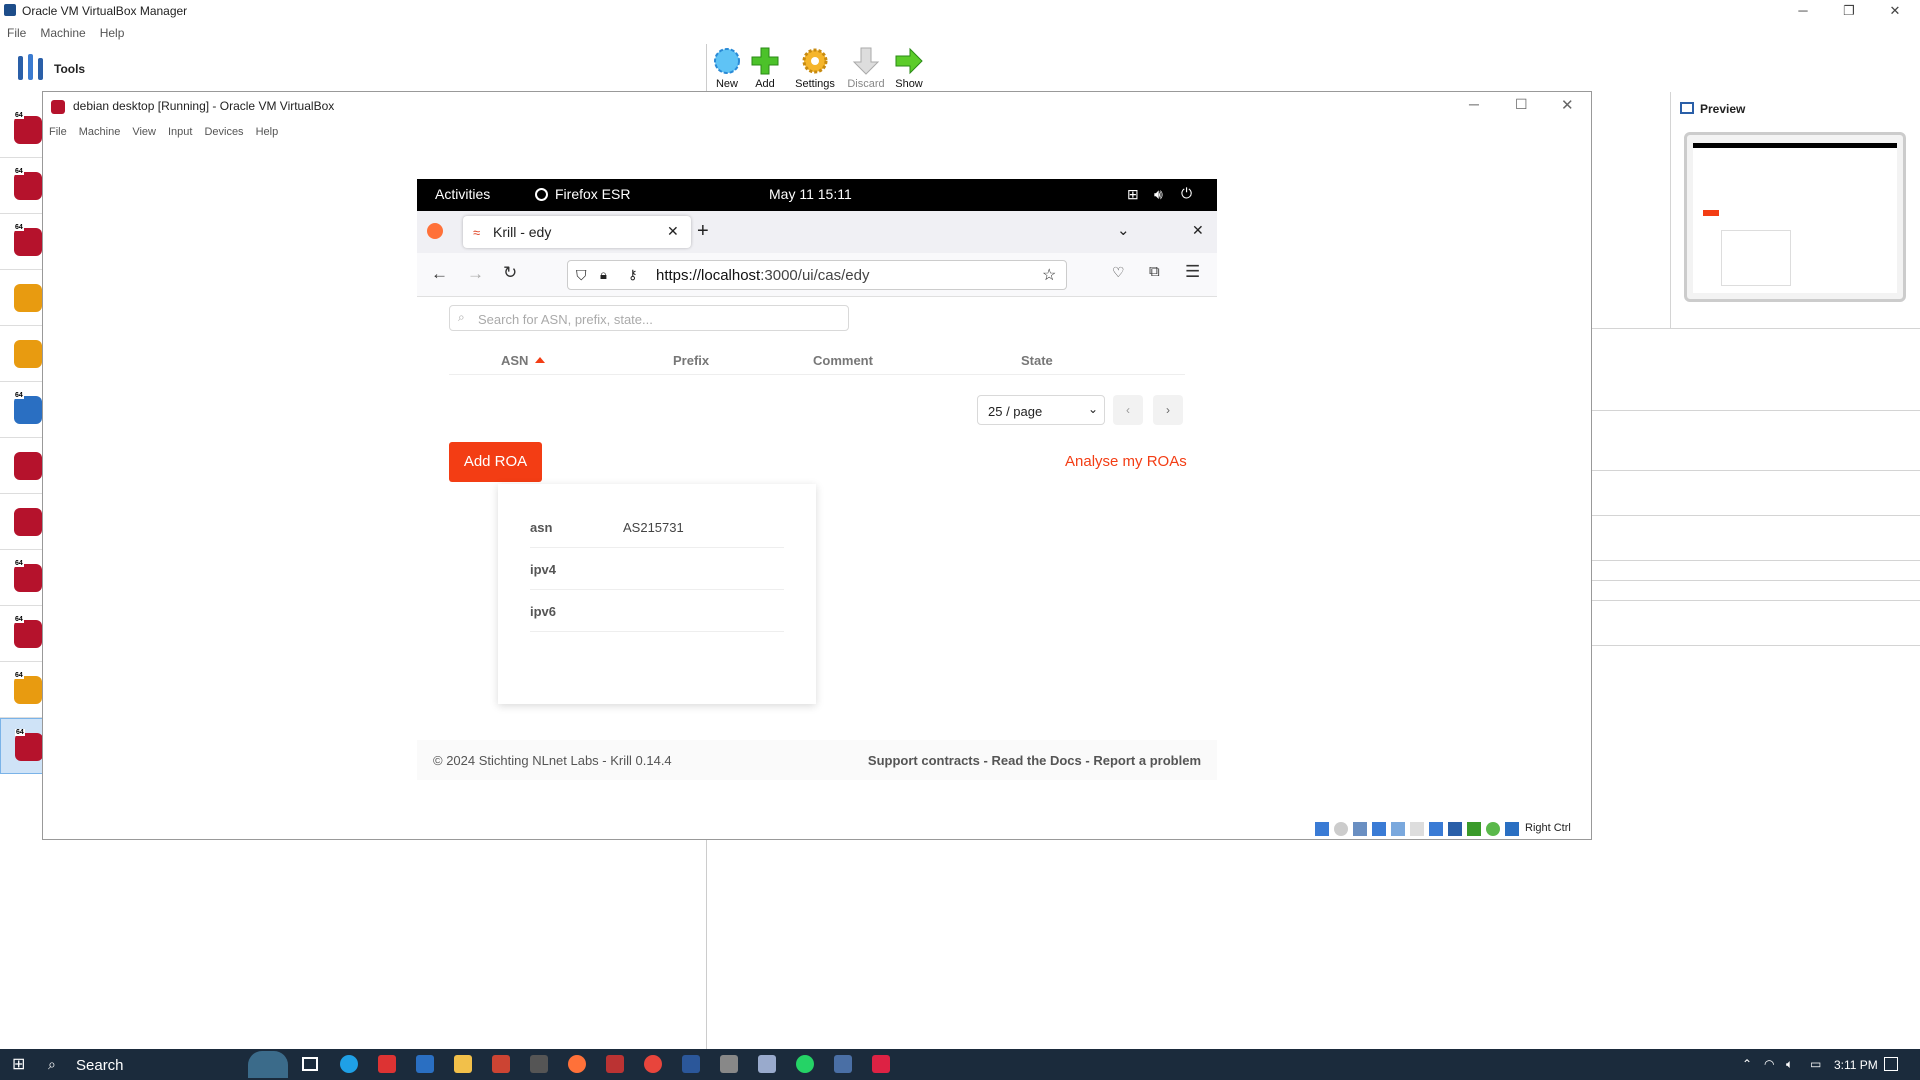 This screenshot has width=1920, height=1080. I want to click on clock: May 11 15:11, so click(810, 194).